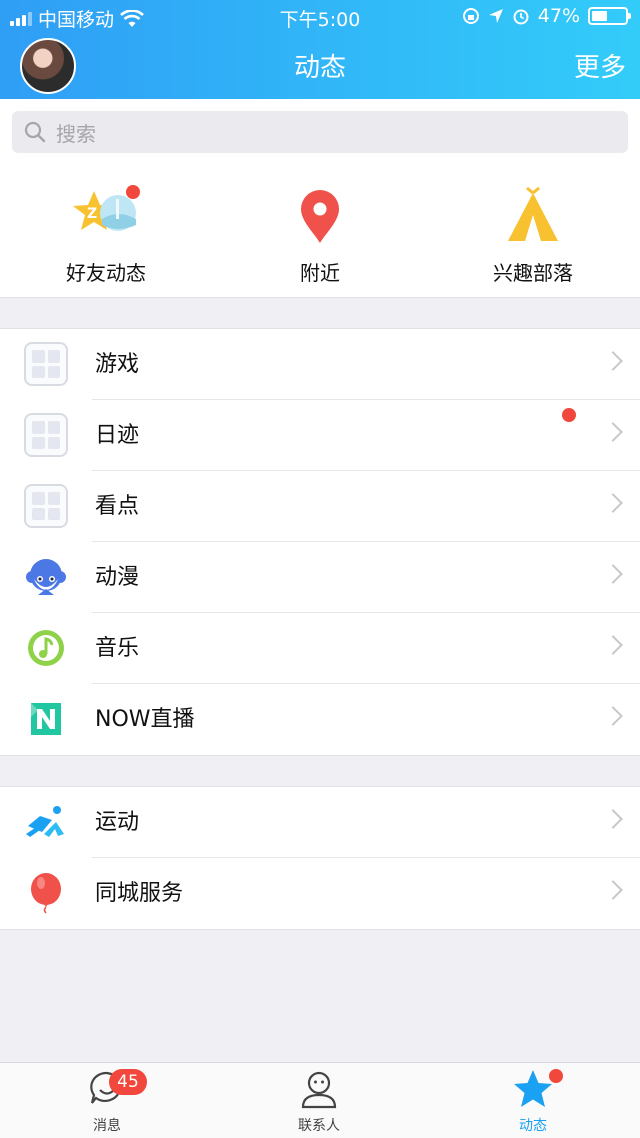 The image size is (640, 1138). Describe the element at coordinates (320, 648) in the screenshot. I see `list-item-music: 音乐` at that location.